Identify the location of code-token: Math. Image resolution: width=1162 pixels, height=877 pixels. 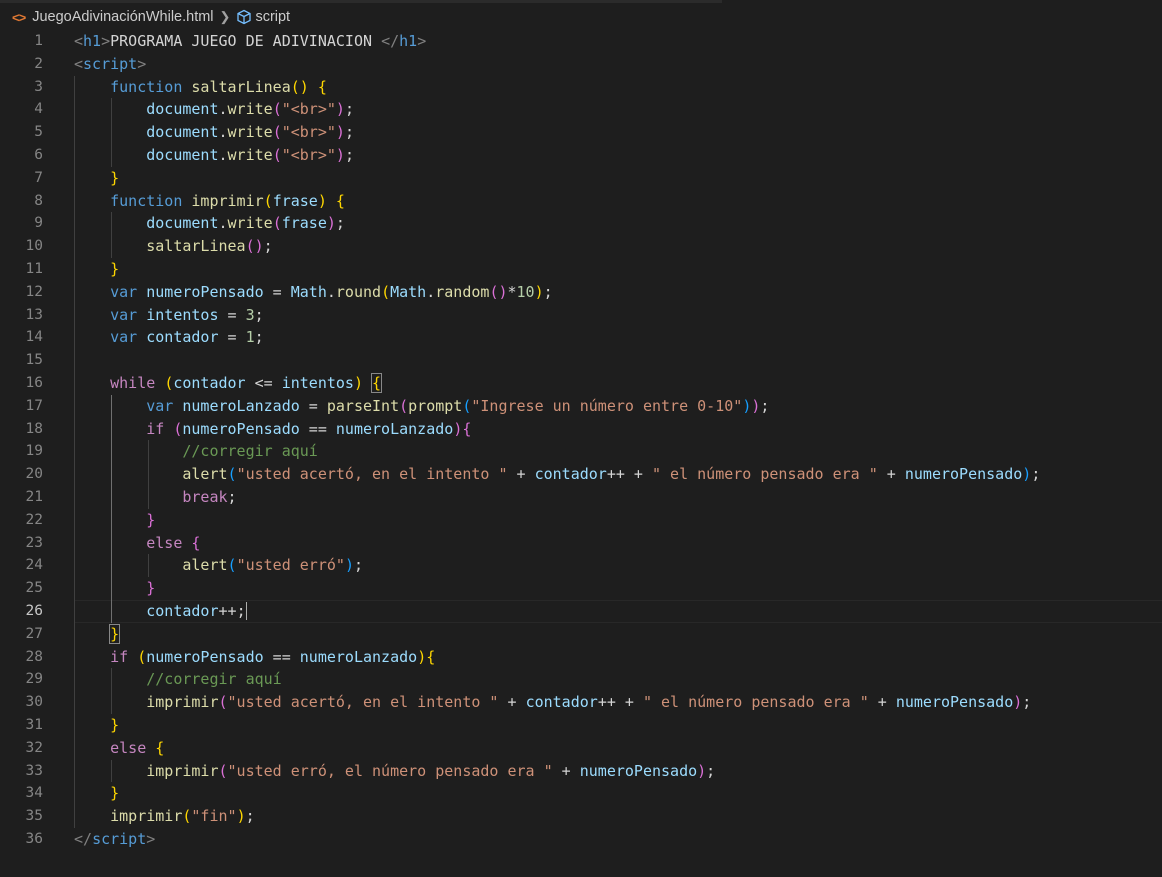
(408, 291).